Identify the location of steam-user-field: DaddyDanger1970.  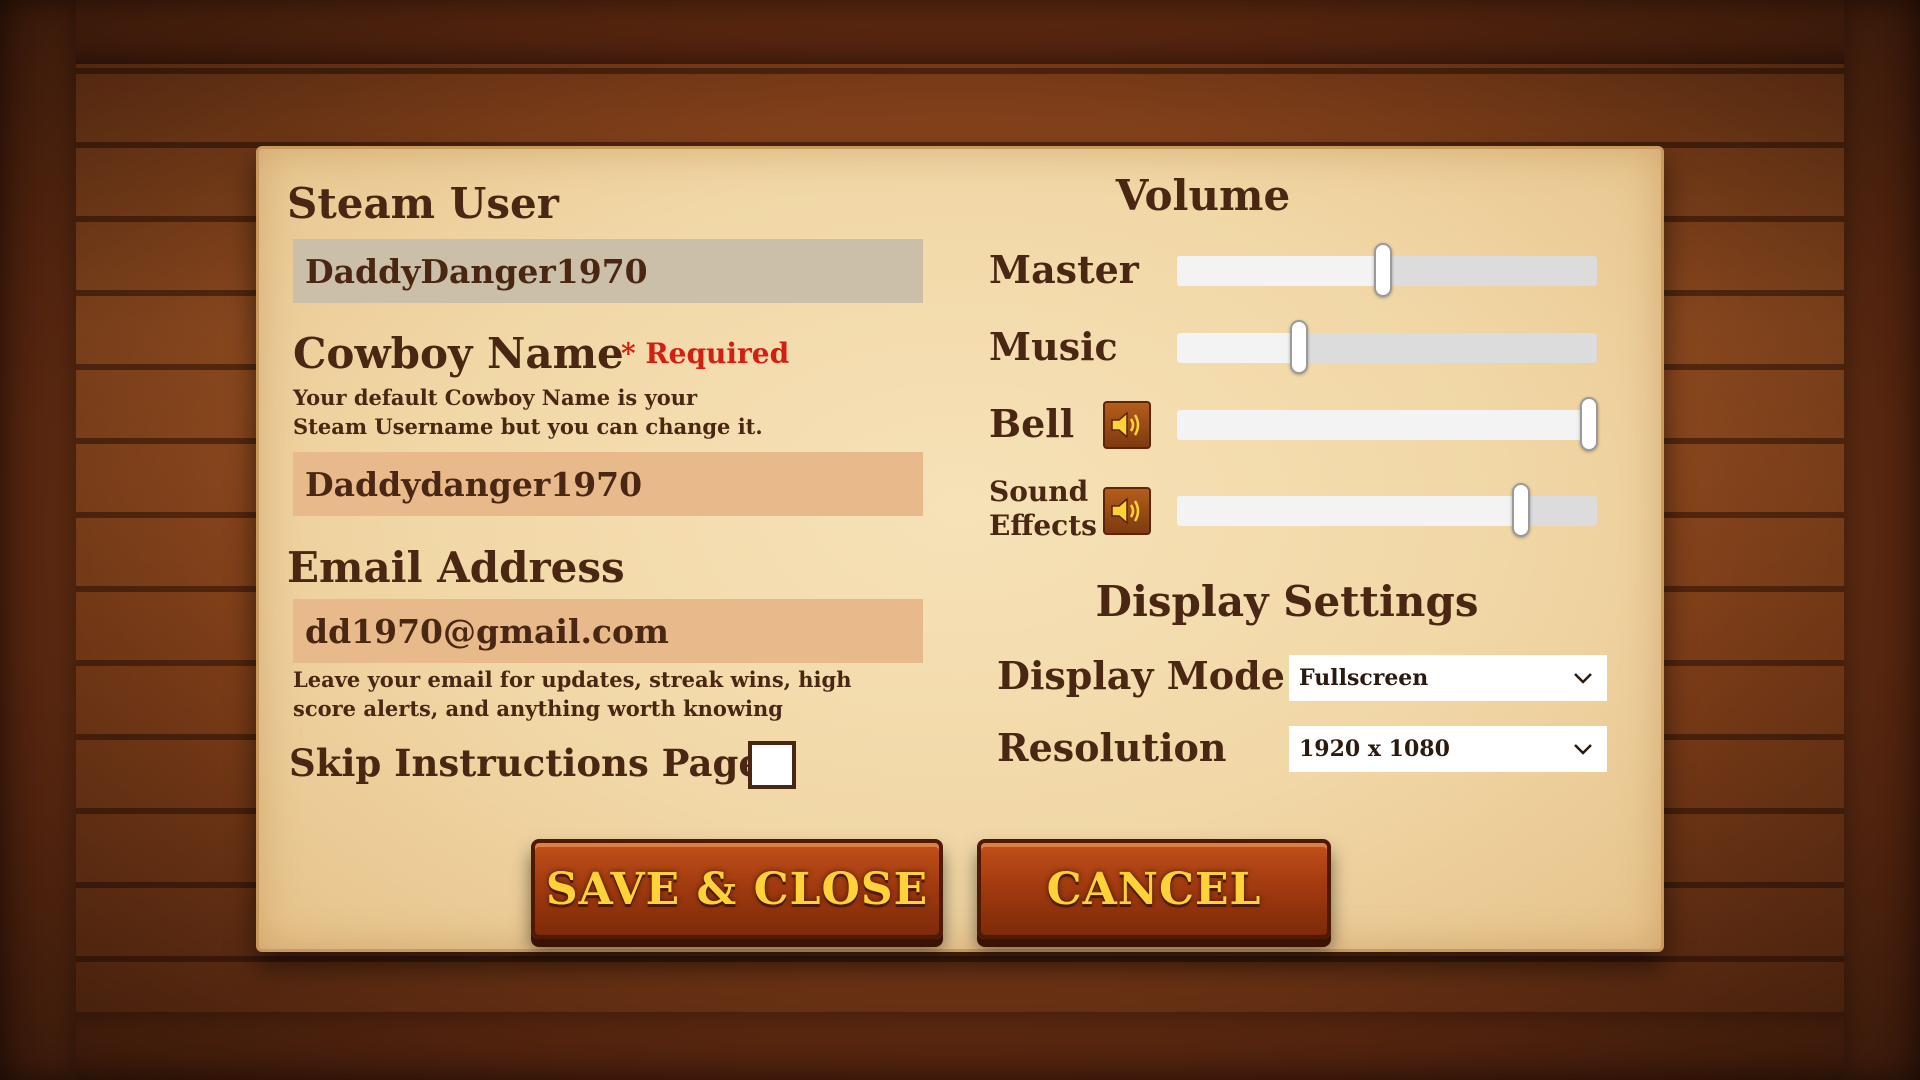
(608, 271).